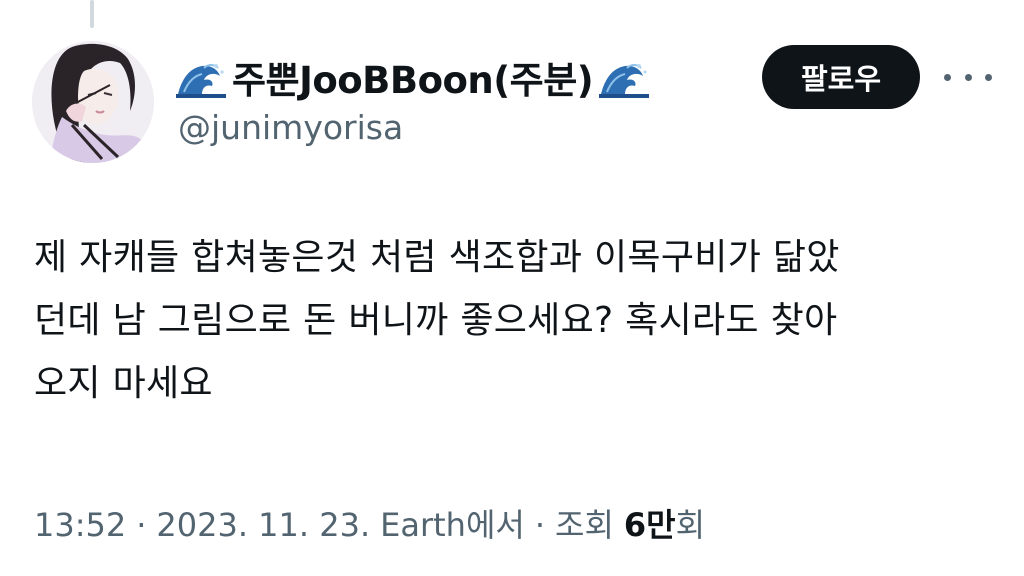 This screenshot has height=576, width=1024. What do you see at coordinates (584, 525) in the screenshot?
I see `views-label: 조회` at bounding box center [584, 525].